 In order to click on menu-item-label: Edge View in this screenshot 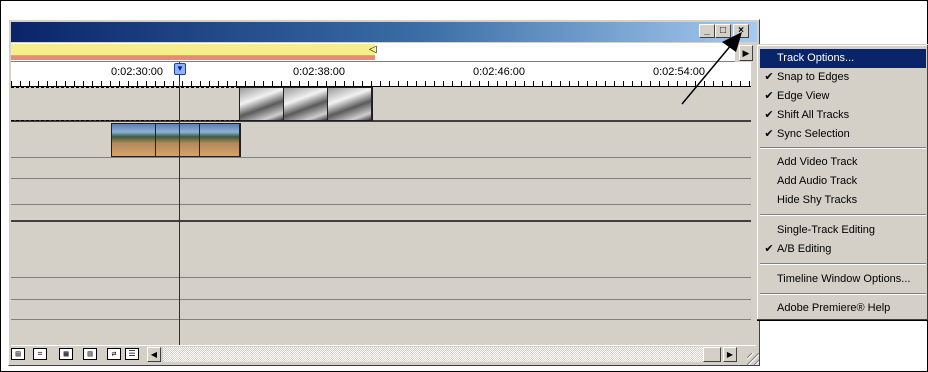, I will do `click(803, 96)`.